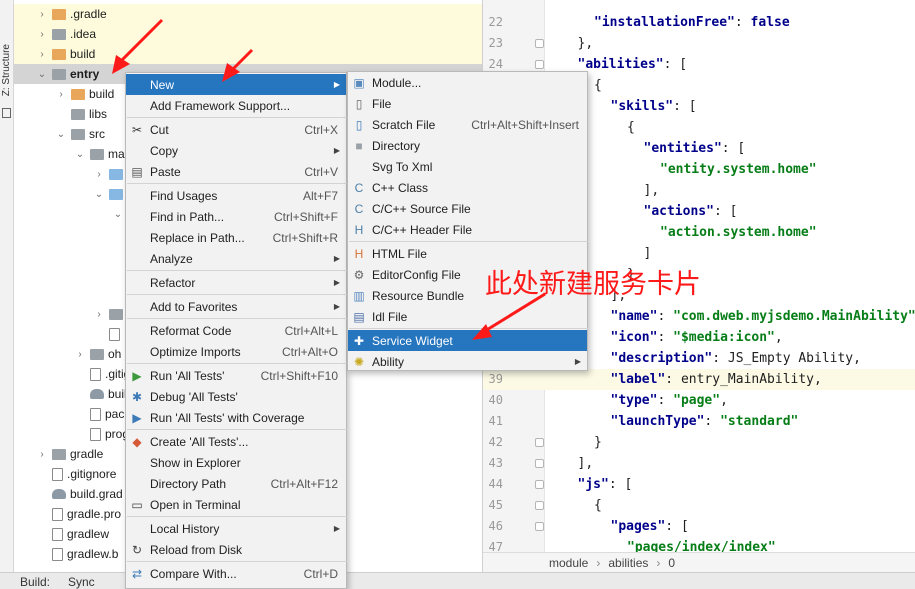 The image size is (915, 589). What do you see at coordinates (665, 337) in the screenshot?
I see `code-token: :` at bounding box center [665, 337].